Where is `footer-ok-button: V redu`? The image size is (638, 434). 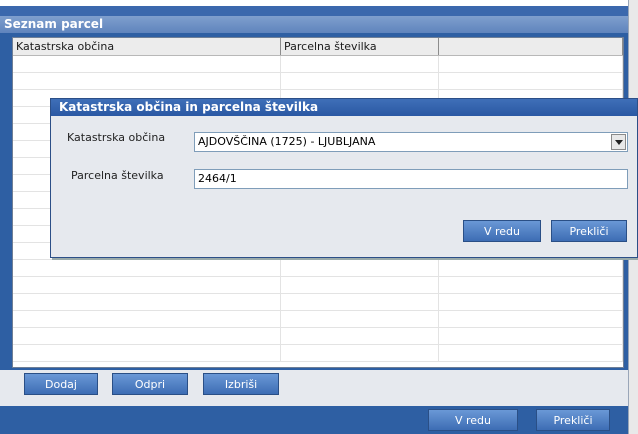
footer-ok-button: V redu is located at coordinates (473, 420).